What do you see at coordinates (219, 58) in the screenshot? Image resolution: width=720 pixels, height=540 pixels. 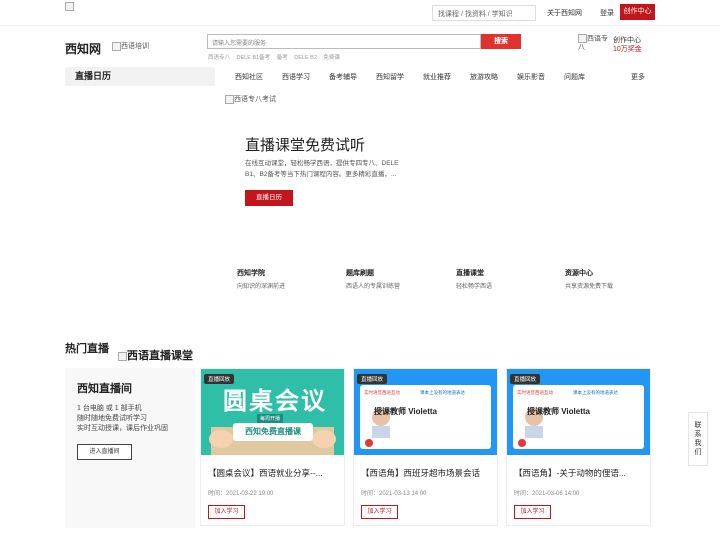 I see `hot-keyword: 西语专八` at bounding box center [219, 58].